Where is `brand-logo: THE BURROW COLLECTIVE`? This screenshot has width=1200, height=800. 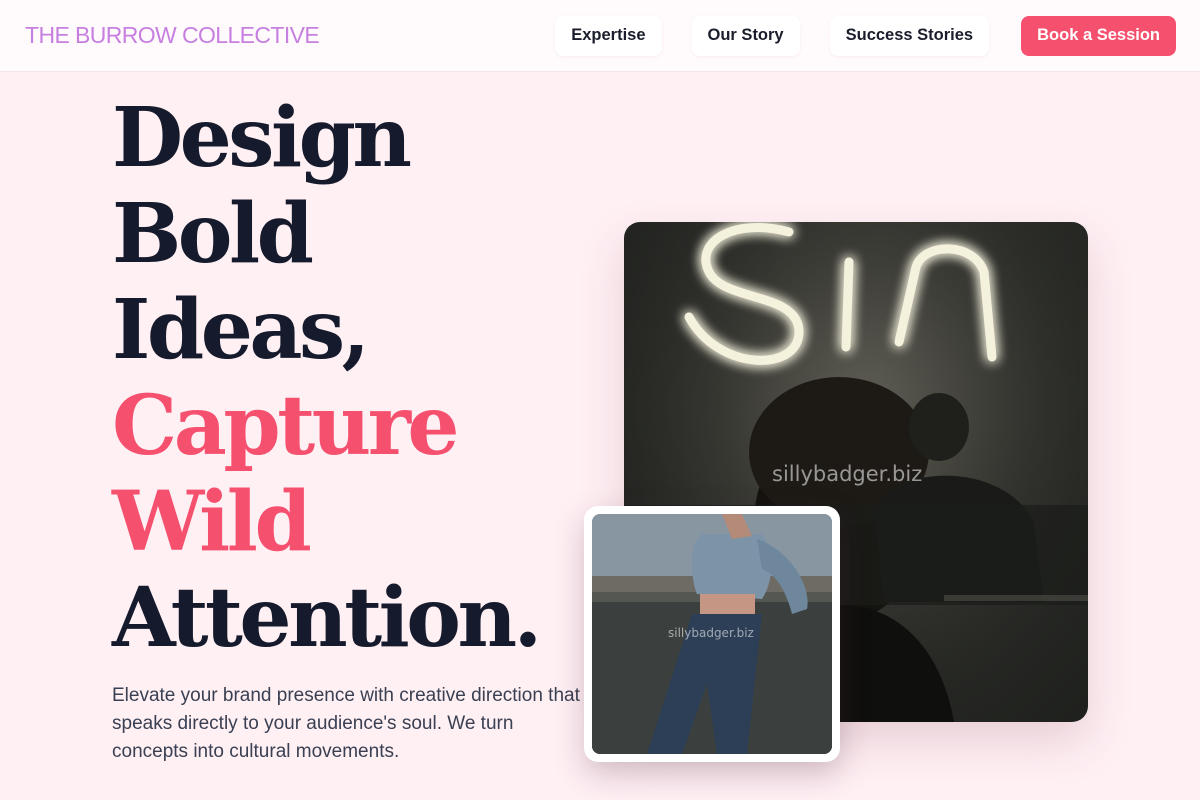
brand-logo: THE BURROW COLLECTIVE is located at coordinates (172, 35).